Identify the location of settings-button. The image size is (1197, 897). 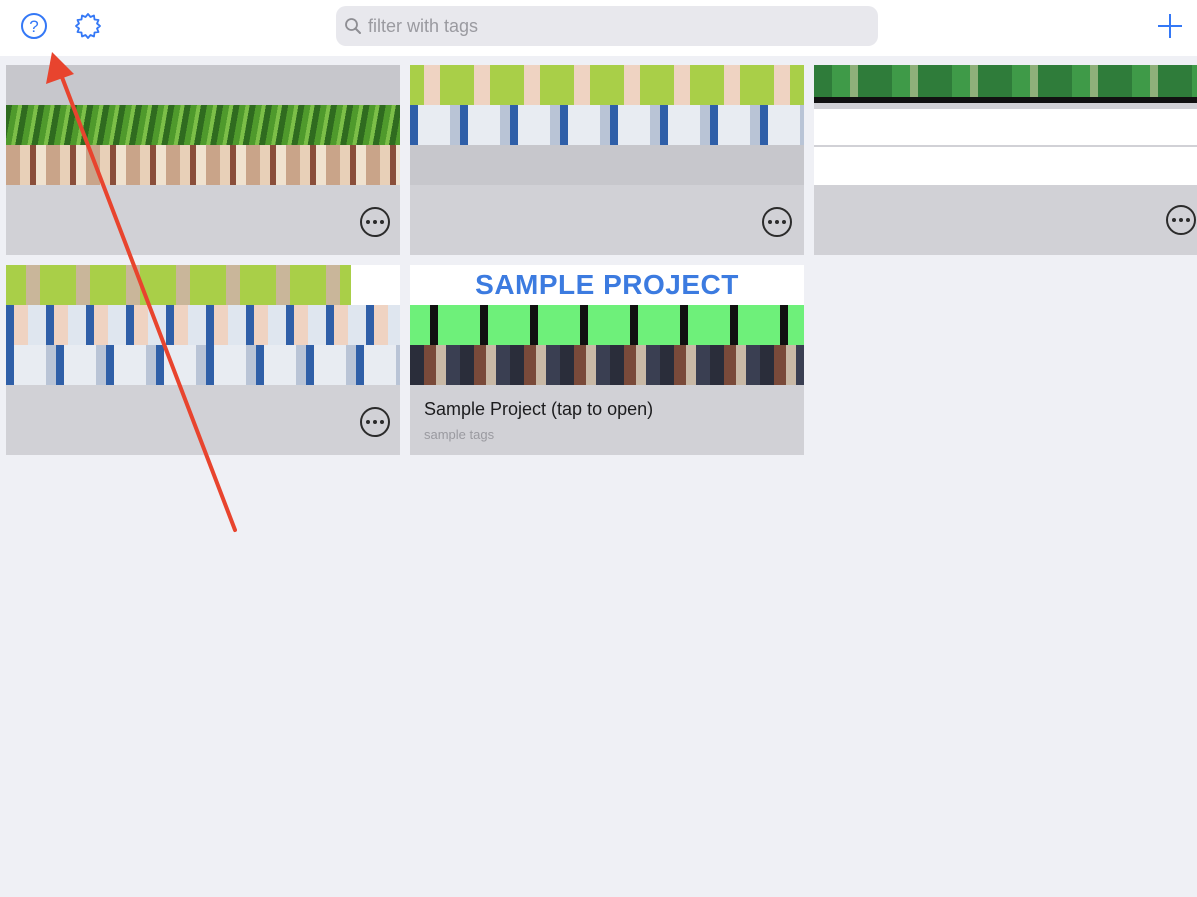
(88, 26).